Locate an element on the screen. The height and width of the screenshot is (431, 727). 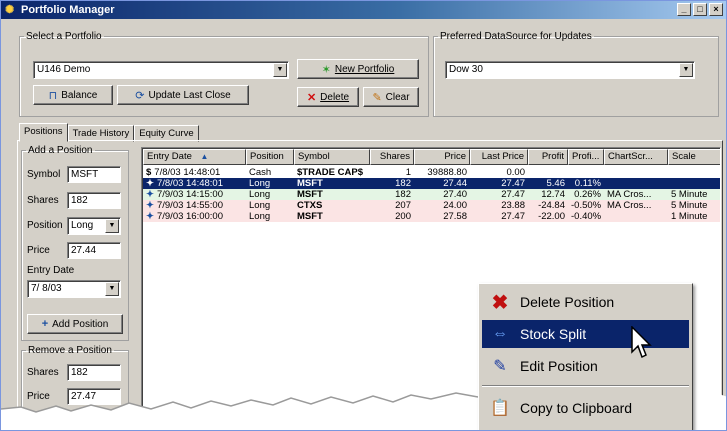
header-shares: Shares is located at coordinates (392, 157).